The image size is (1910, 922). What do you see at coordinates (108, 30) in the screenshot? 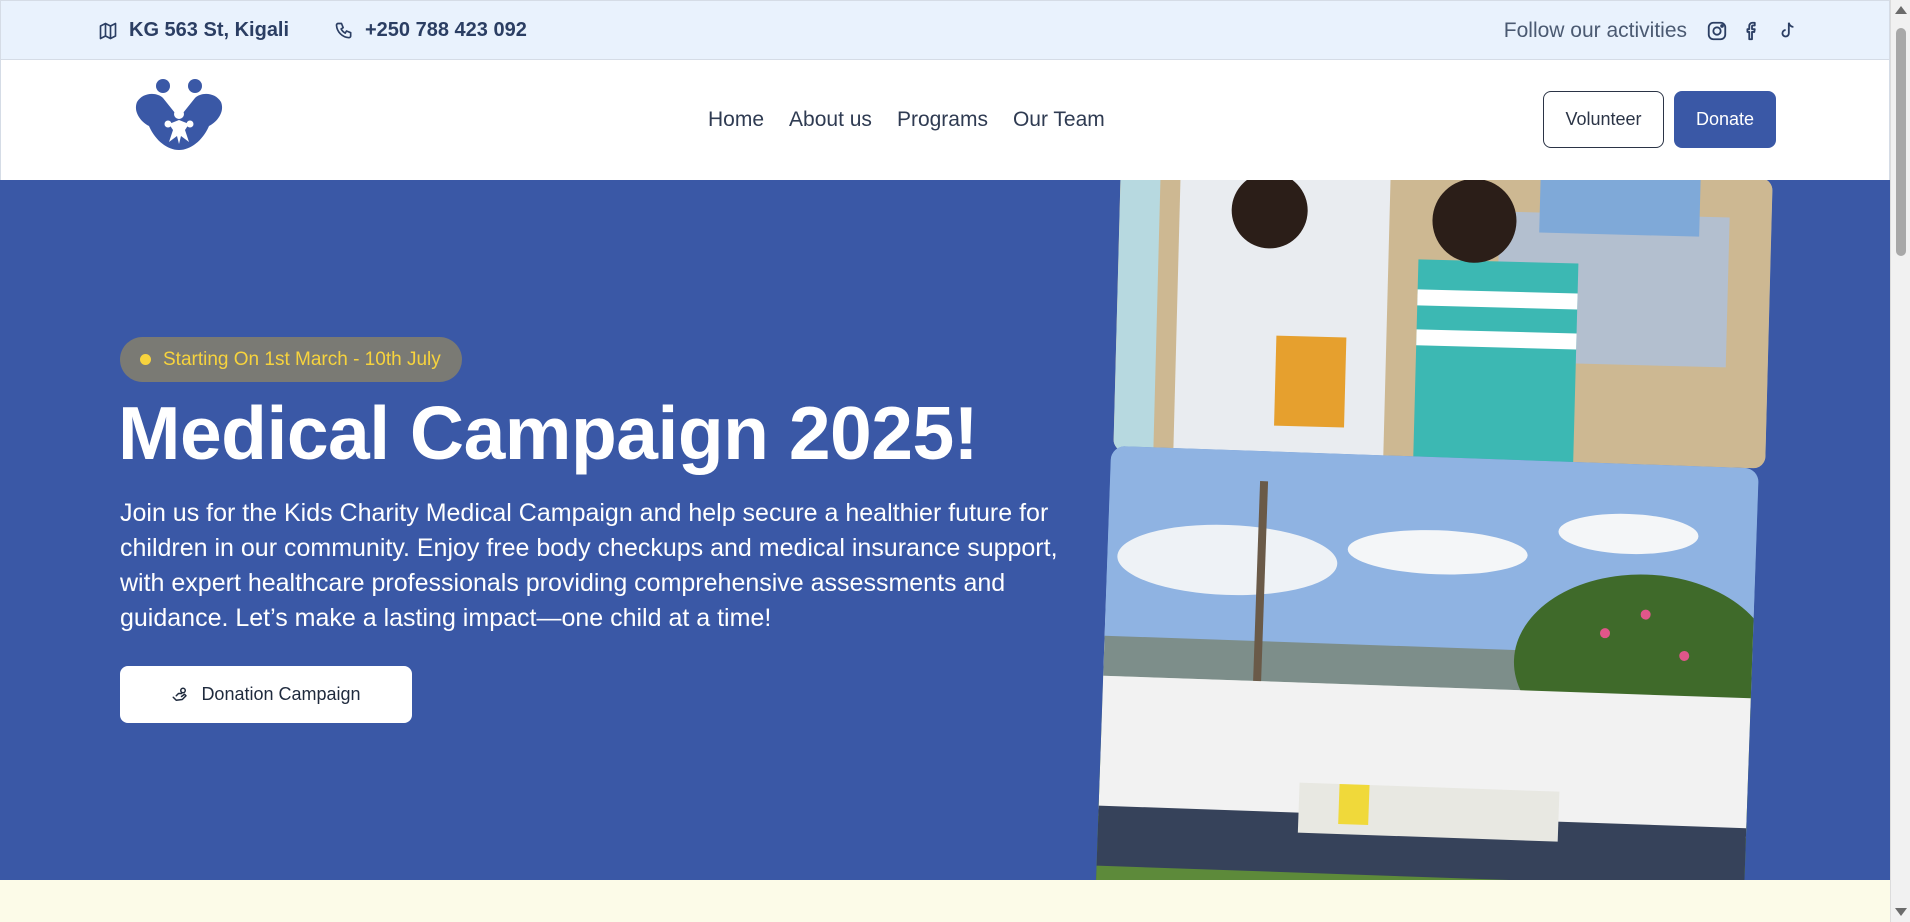
I see `map-icon` at bounding box center [108, 30].